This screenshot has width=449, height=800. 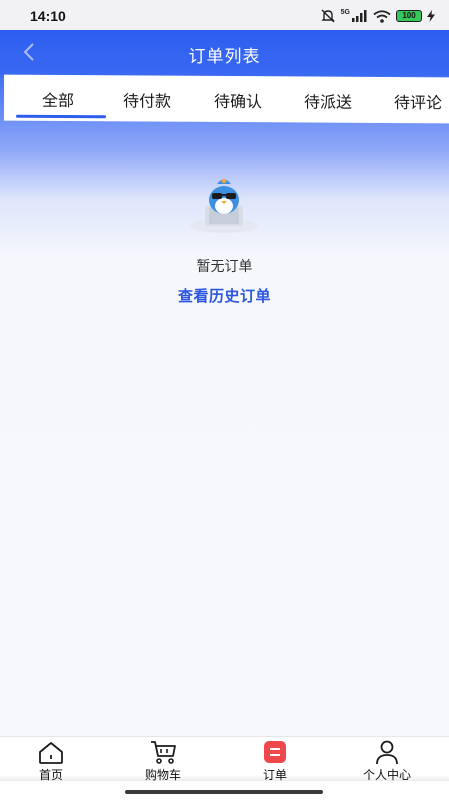 I want to click on view-history-link: 查看历史订单, so click(x=224, y=295).